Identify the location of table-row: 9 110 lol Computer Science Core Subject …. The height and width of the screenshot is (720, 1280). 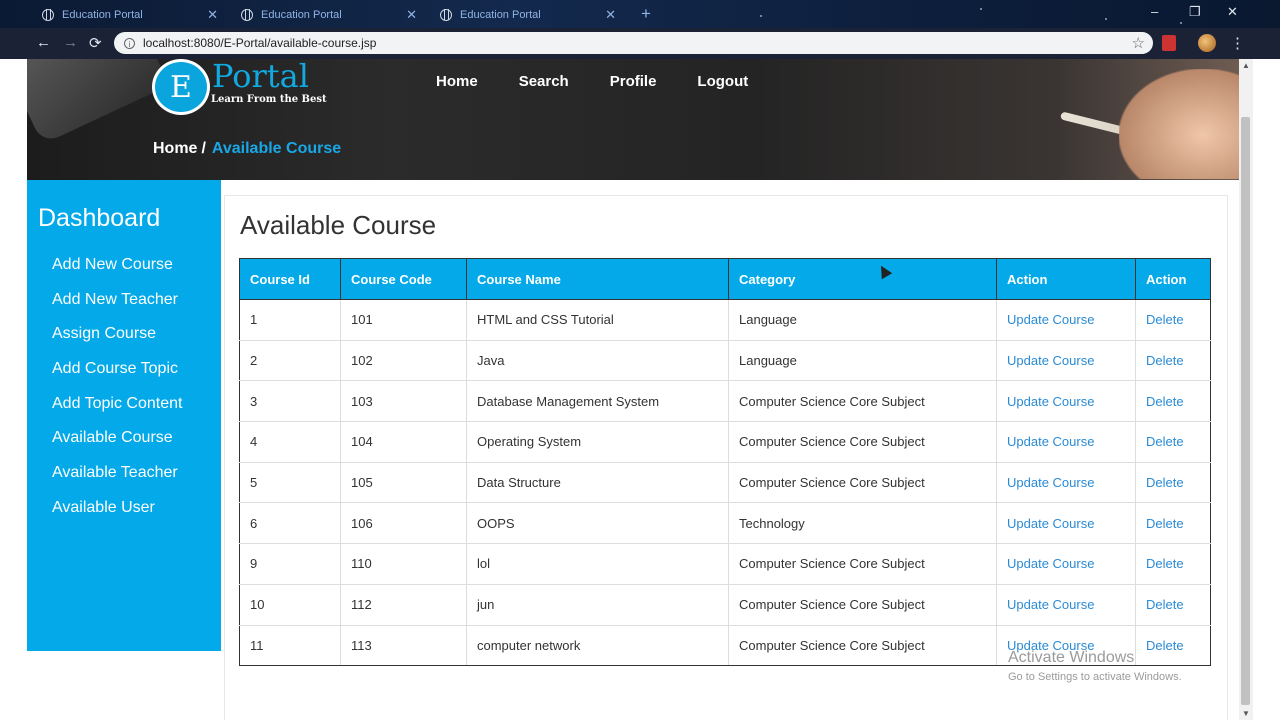
(725, 564).